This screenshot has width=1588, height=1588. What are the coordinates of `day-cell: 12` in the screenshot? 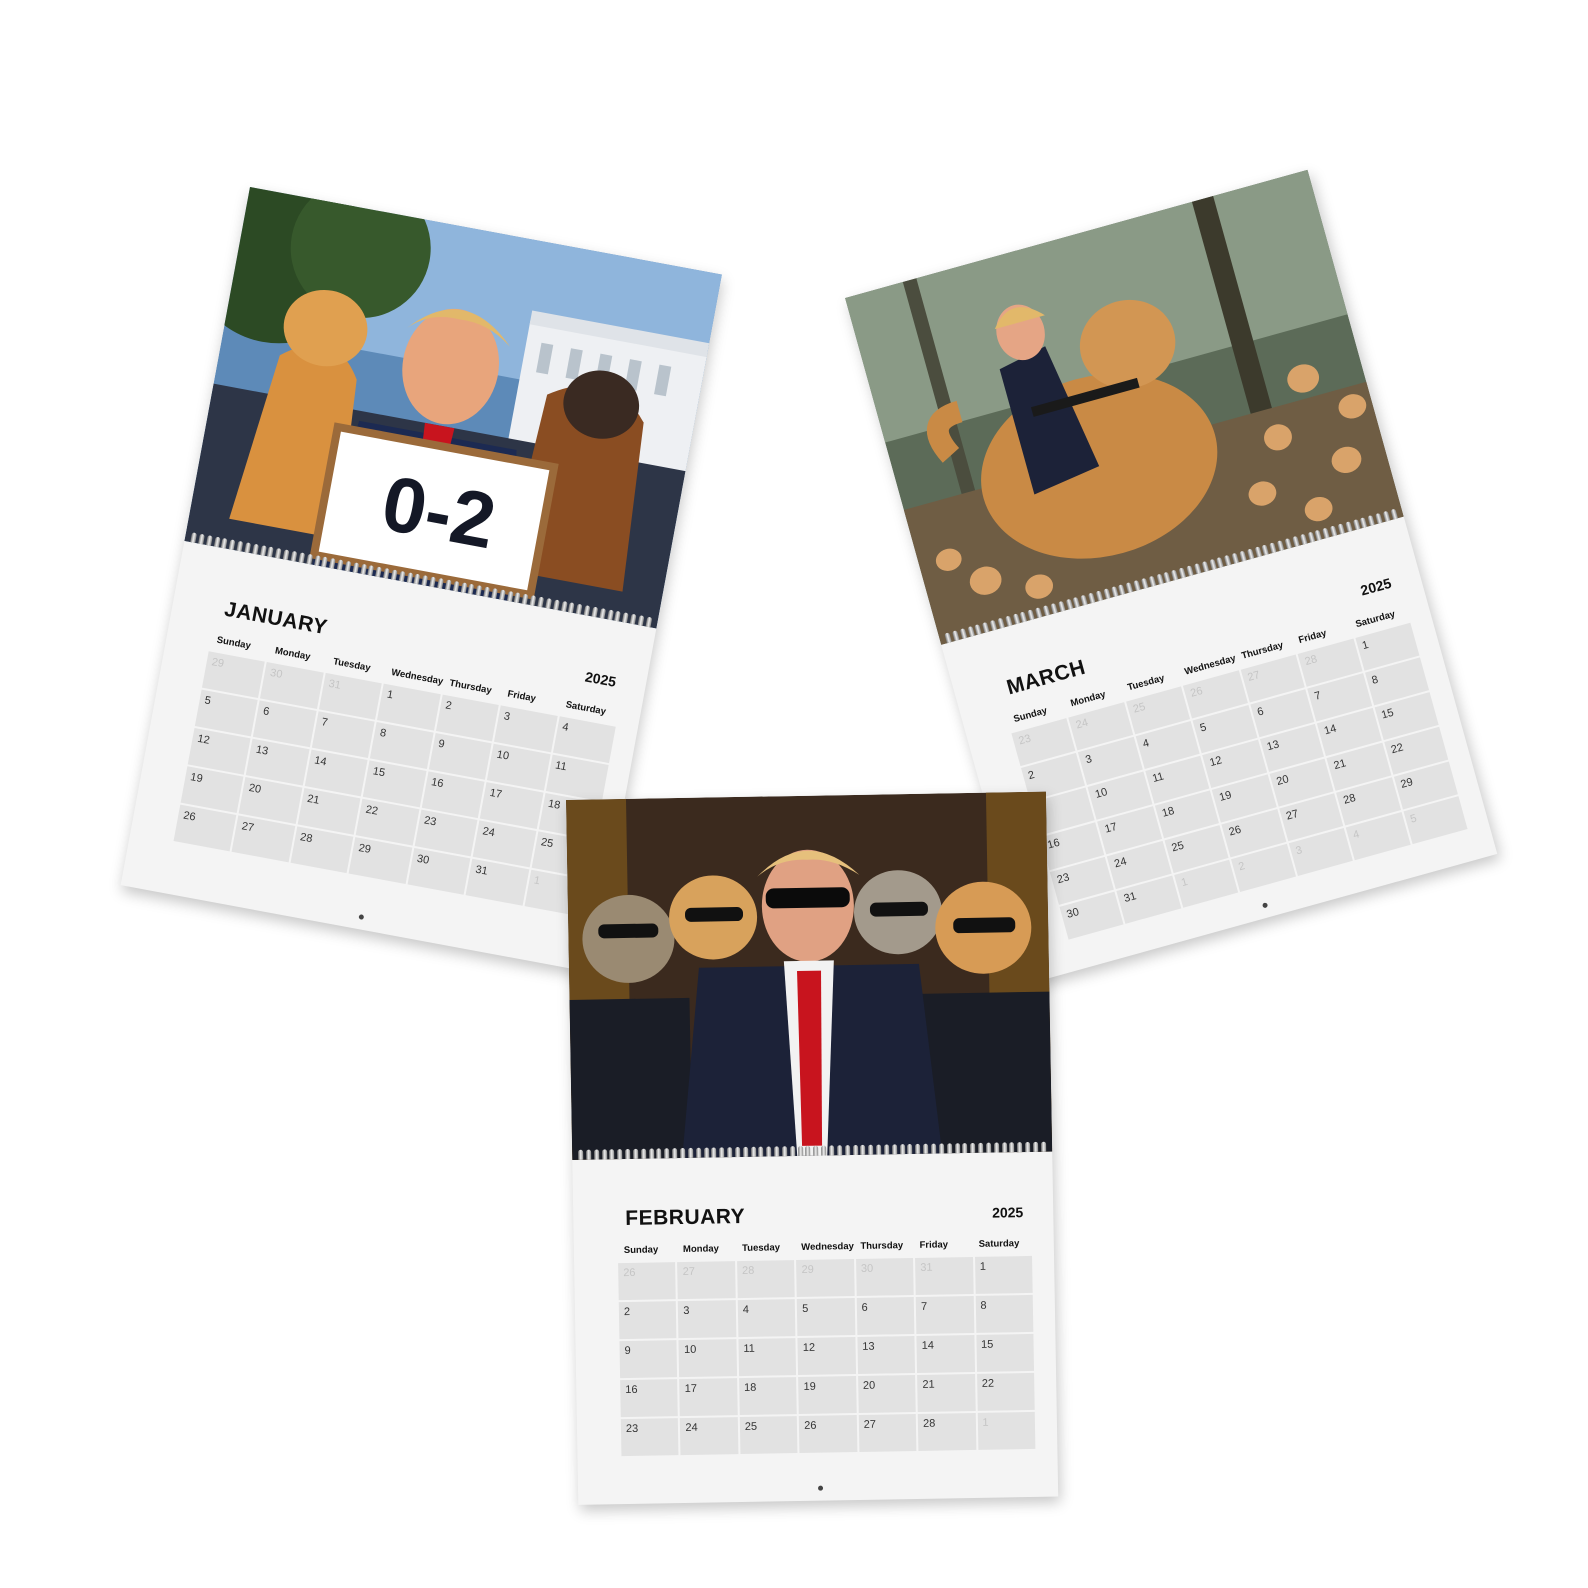 It's located at (826, 1356).